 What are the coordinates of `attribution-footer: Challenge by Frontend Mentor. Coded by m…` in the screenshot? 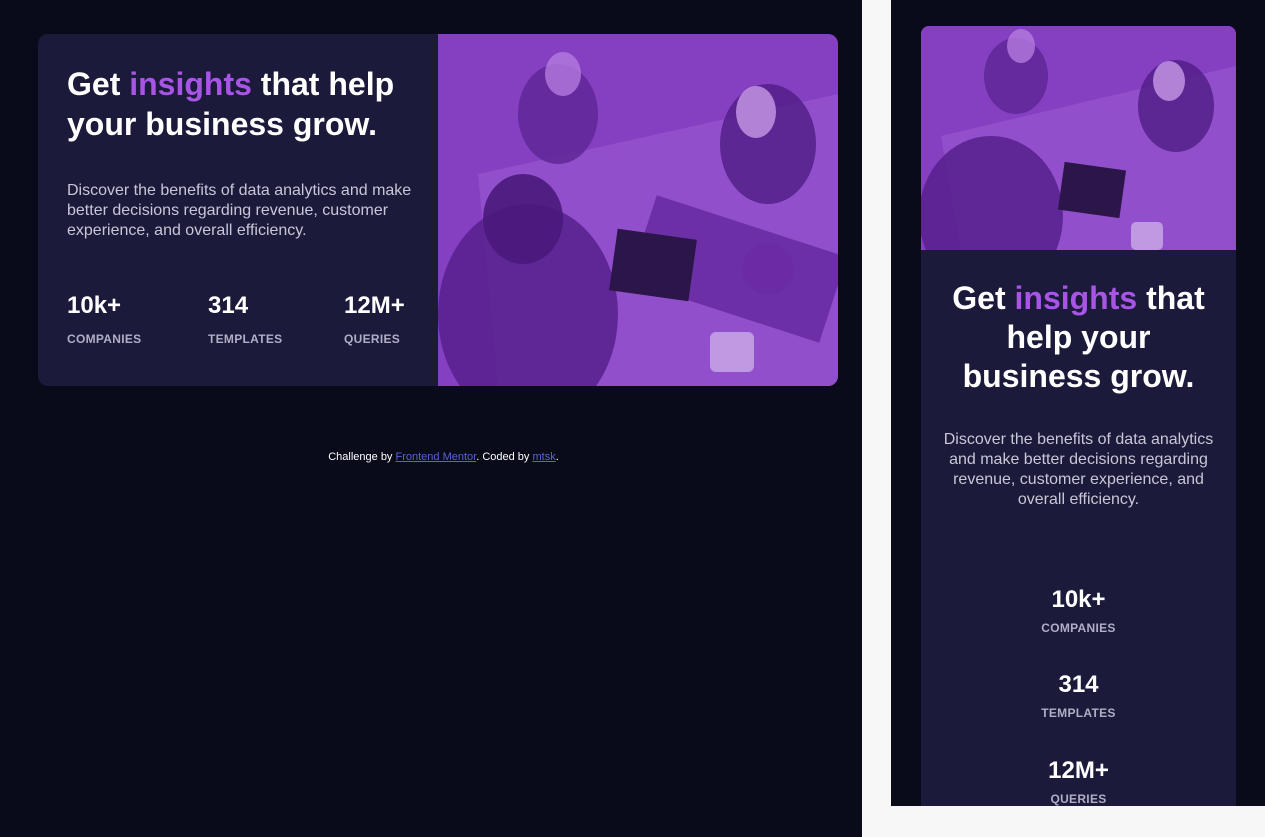 It's located at (443, 457).